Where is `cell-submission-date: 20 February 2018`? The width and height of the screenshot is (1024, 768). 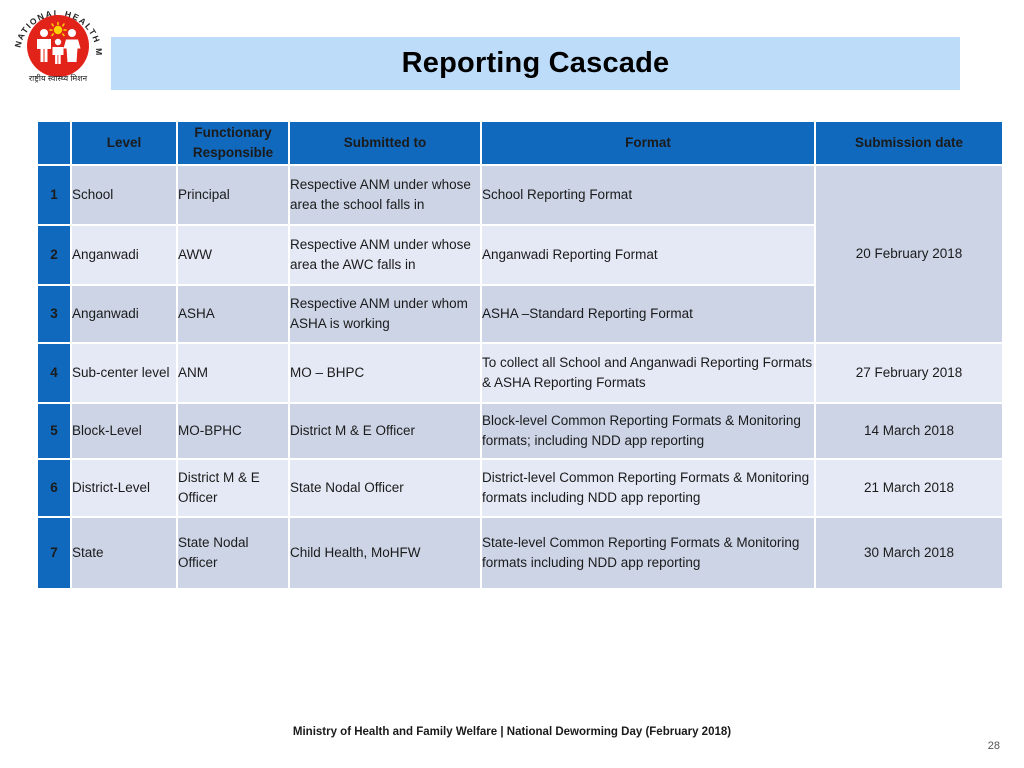 cell-submission-date: 20 February 2018 is located at coordinates (909, 254).